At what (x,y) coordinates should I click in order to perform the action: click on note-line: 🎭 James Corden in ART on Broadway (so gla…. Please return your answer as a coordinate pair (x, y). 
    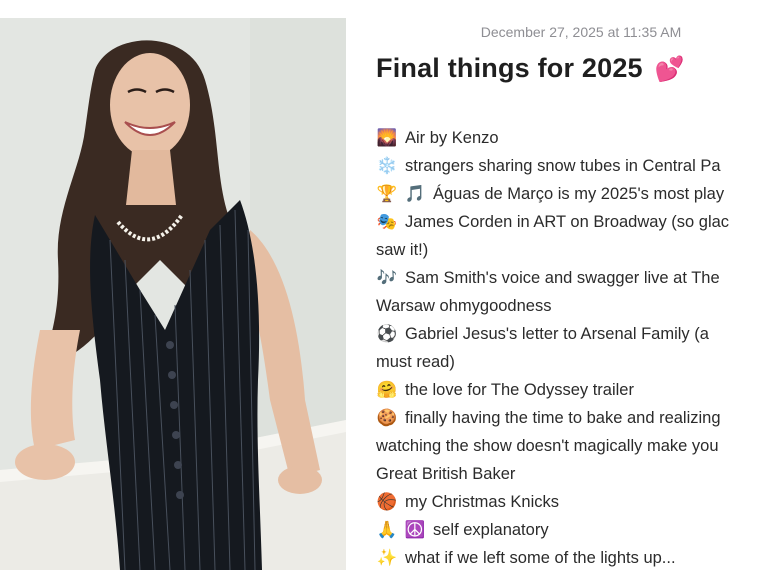
    Looking at the image, I should click on (568, 222).